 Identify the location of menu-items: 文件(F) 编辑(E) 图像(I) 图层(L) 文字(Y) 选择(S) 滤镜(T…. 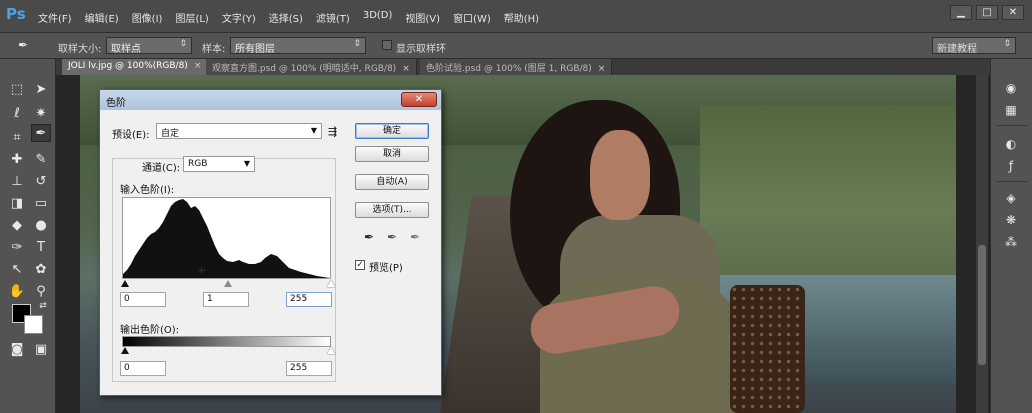
(295, 17).